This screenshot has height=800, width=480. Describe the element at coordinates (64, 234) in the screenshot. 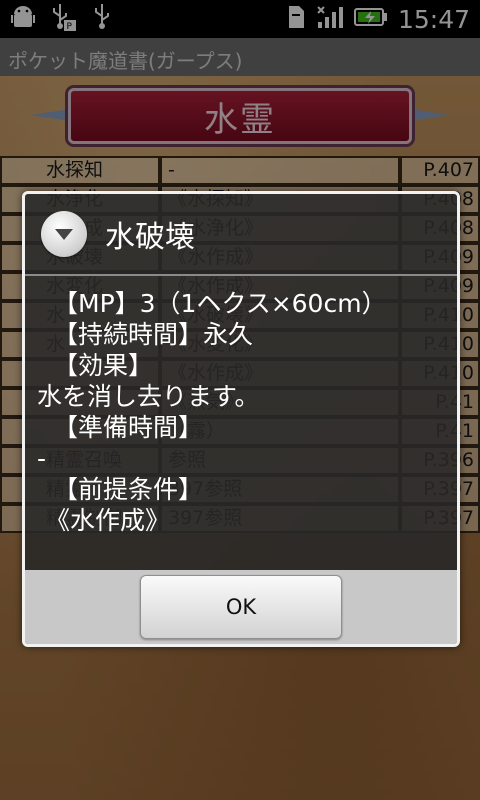

I see `chevron-down-icon` at that location.